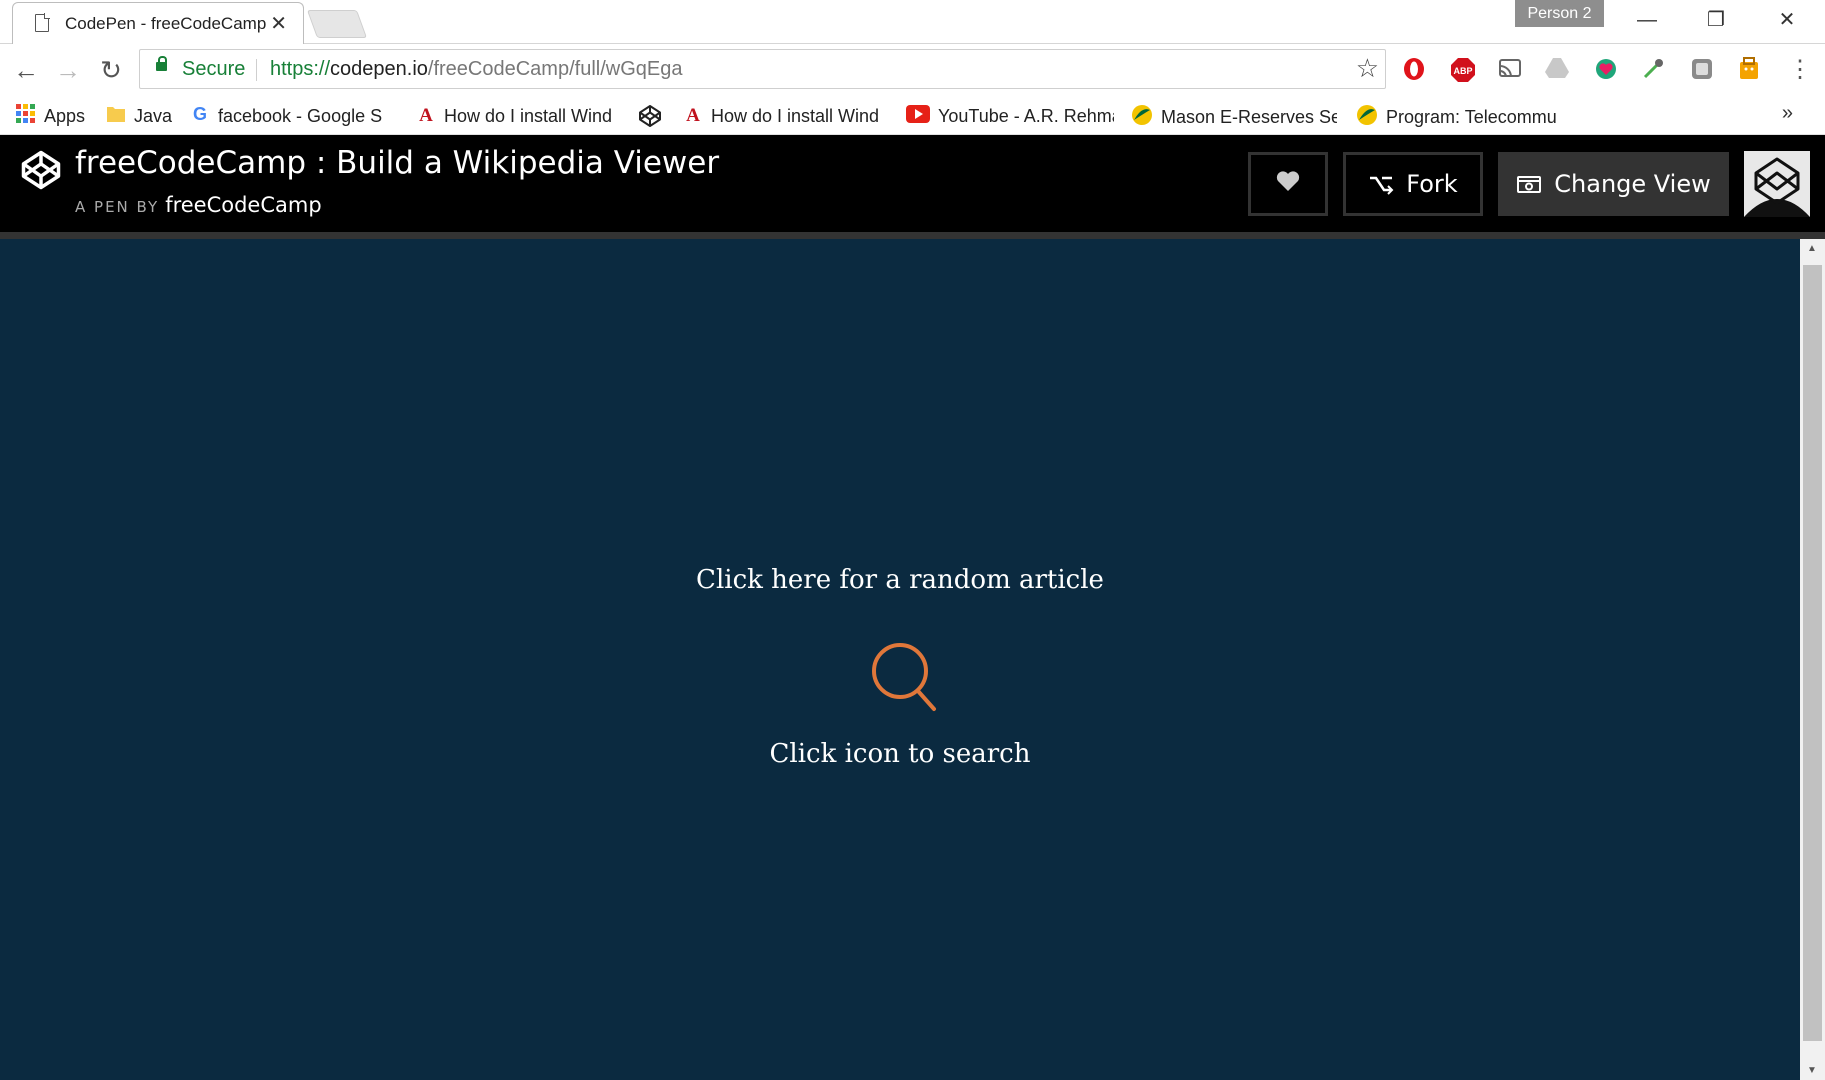 This screenshot has height=1080, width=1825. I want to click on forward-icon: →, so click(68, 70).